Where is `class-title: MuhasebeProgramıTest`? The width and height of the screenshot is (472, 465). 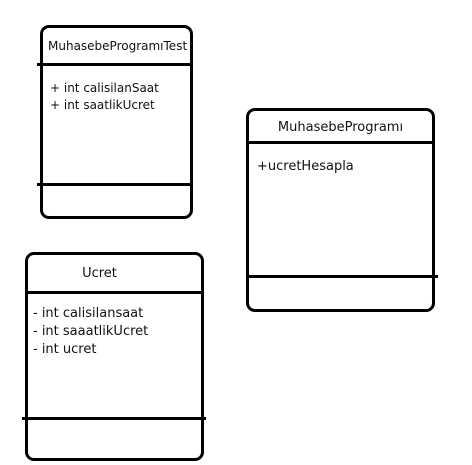
class-title: MuhasebeProgramıTest is located at coordinates (118, 46).